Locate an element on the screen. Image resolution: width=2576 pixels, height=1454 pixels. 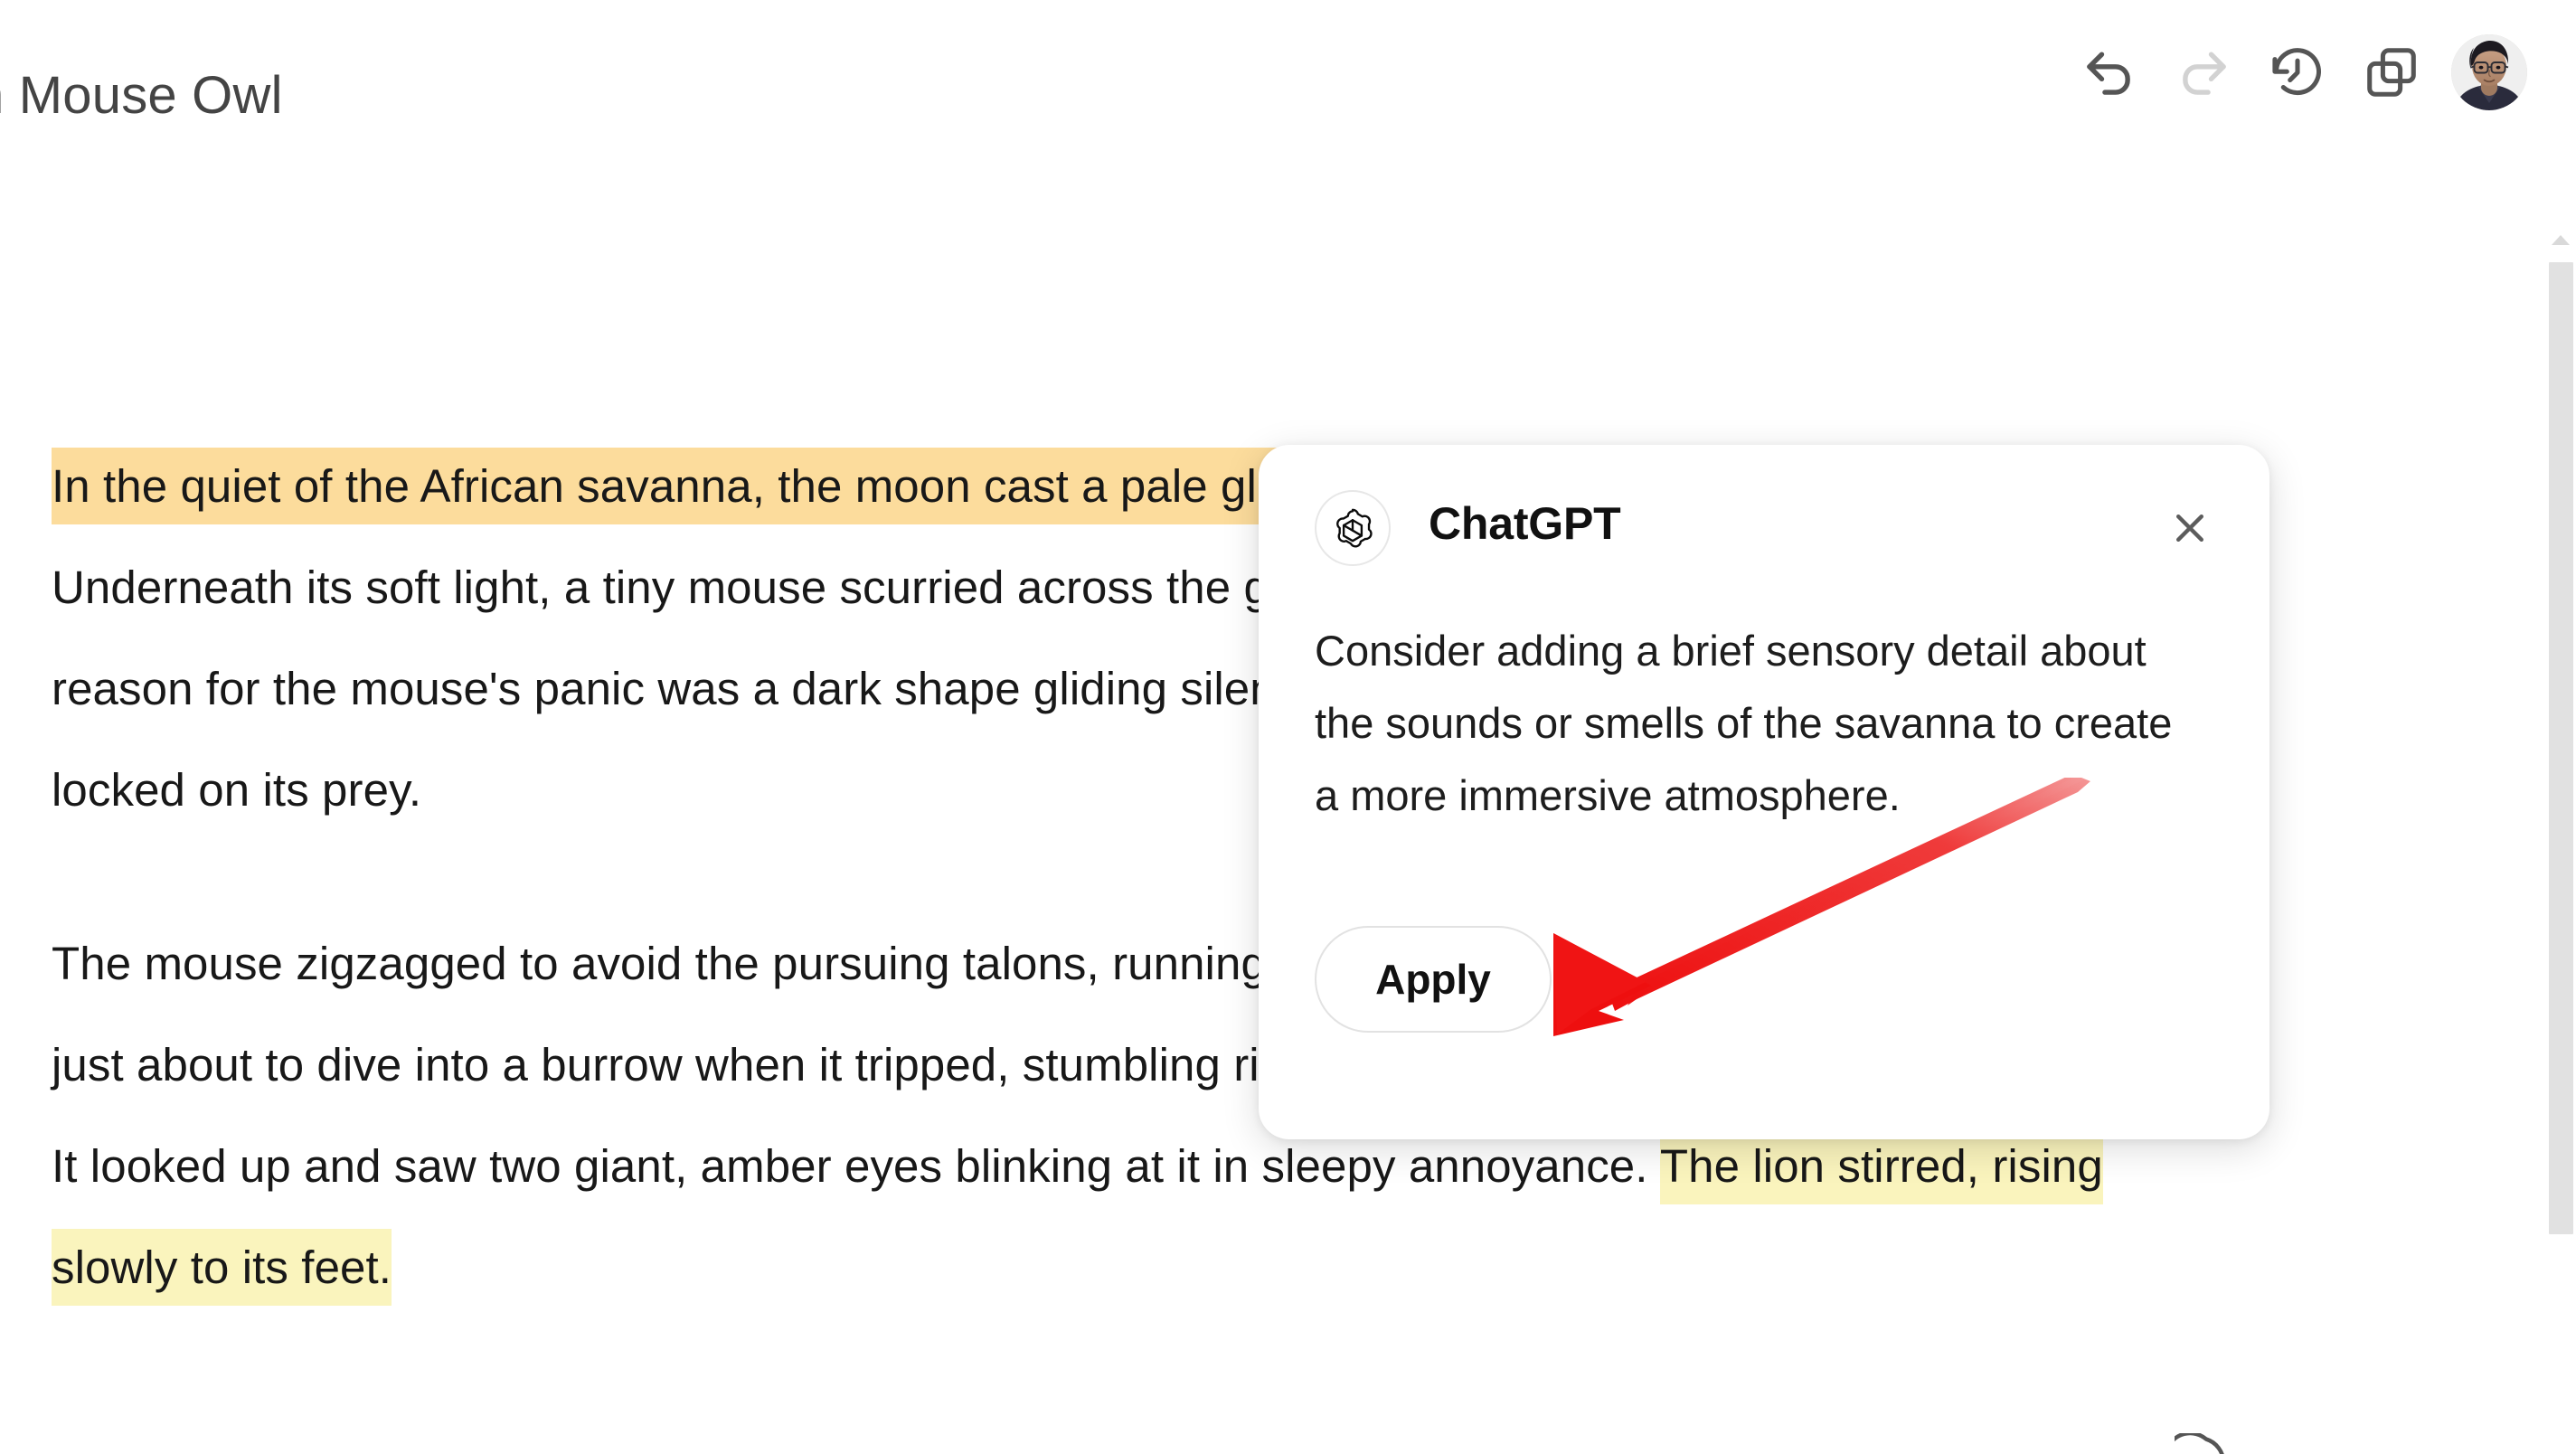
assistant-name: ChatGPT is located at coordinates (1525, 523).